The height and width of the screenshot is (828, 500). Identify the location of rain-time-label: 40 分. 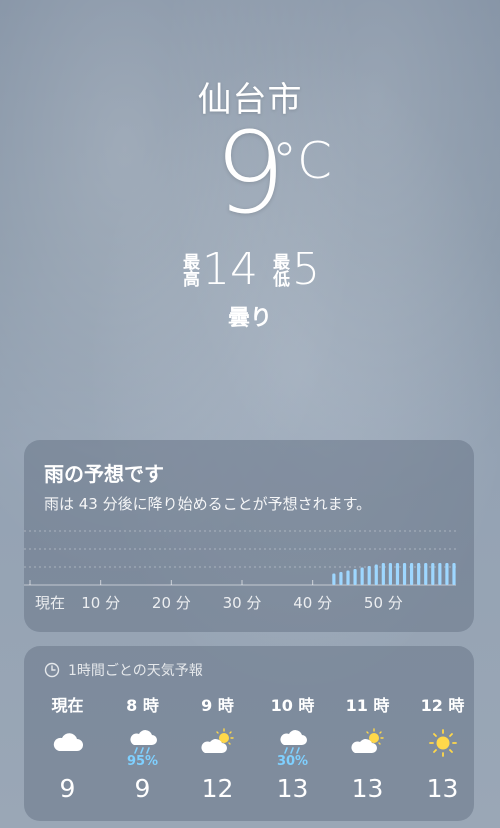
(313, 603).